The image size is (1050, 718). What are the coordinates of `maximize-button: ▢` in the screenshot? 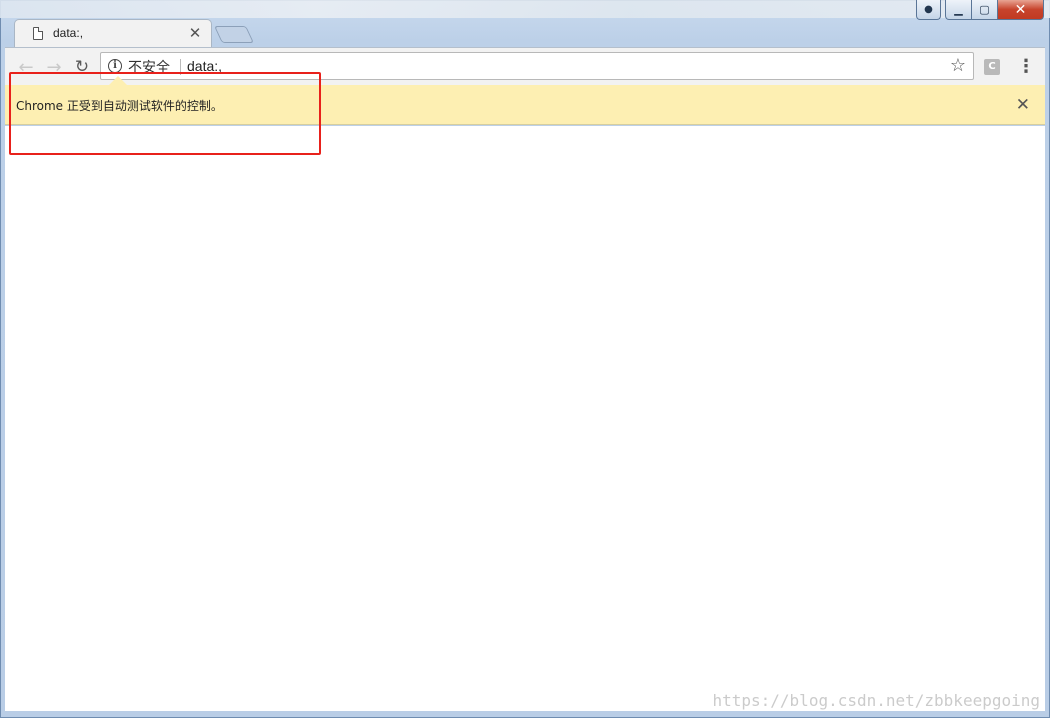 It's located at (985, 10).